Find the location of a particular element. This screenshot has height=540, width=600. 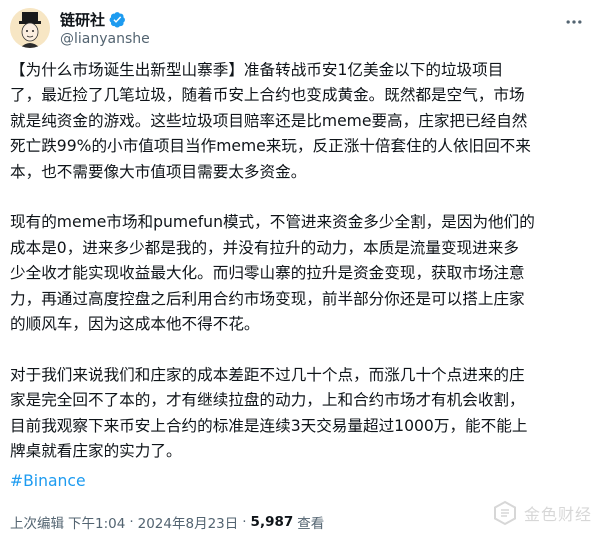

display-name: 链研社 is located at coordinates (82, 19).